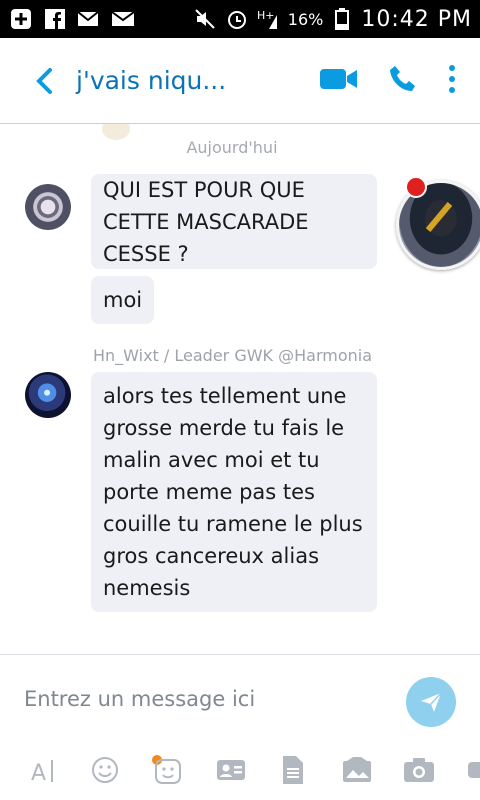 Image resolution: width=480 pixels, height=800 pixels. I want to click on video-call-button, so click(339, 81).